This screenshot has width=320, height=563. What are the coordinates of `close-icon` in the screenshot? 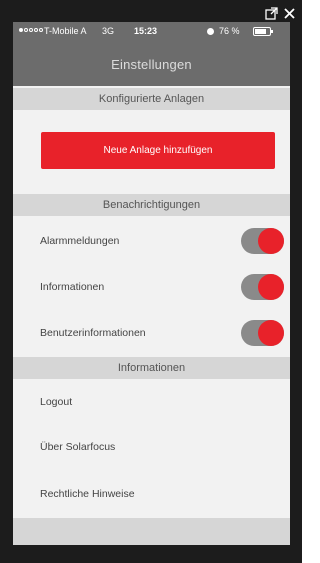 It's located at (289, 13).